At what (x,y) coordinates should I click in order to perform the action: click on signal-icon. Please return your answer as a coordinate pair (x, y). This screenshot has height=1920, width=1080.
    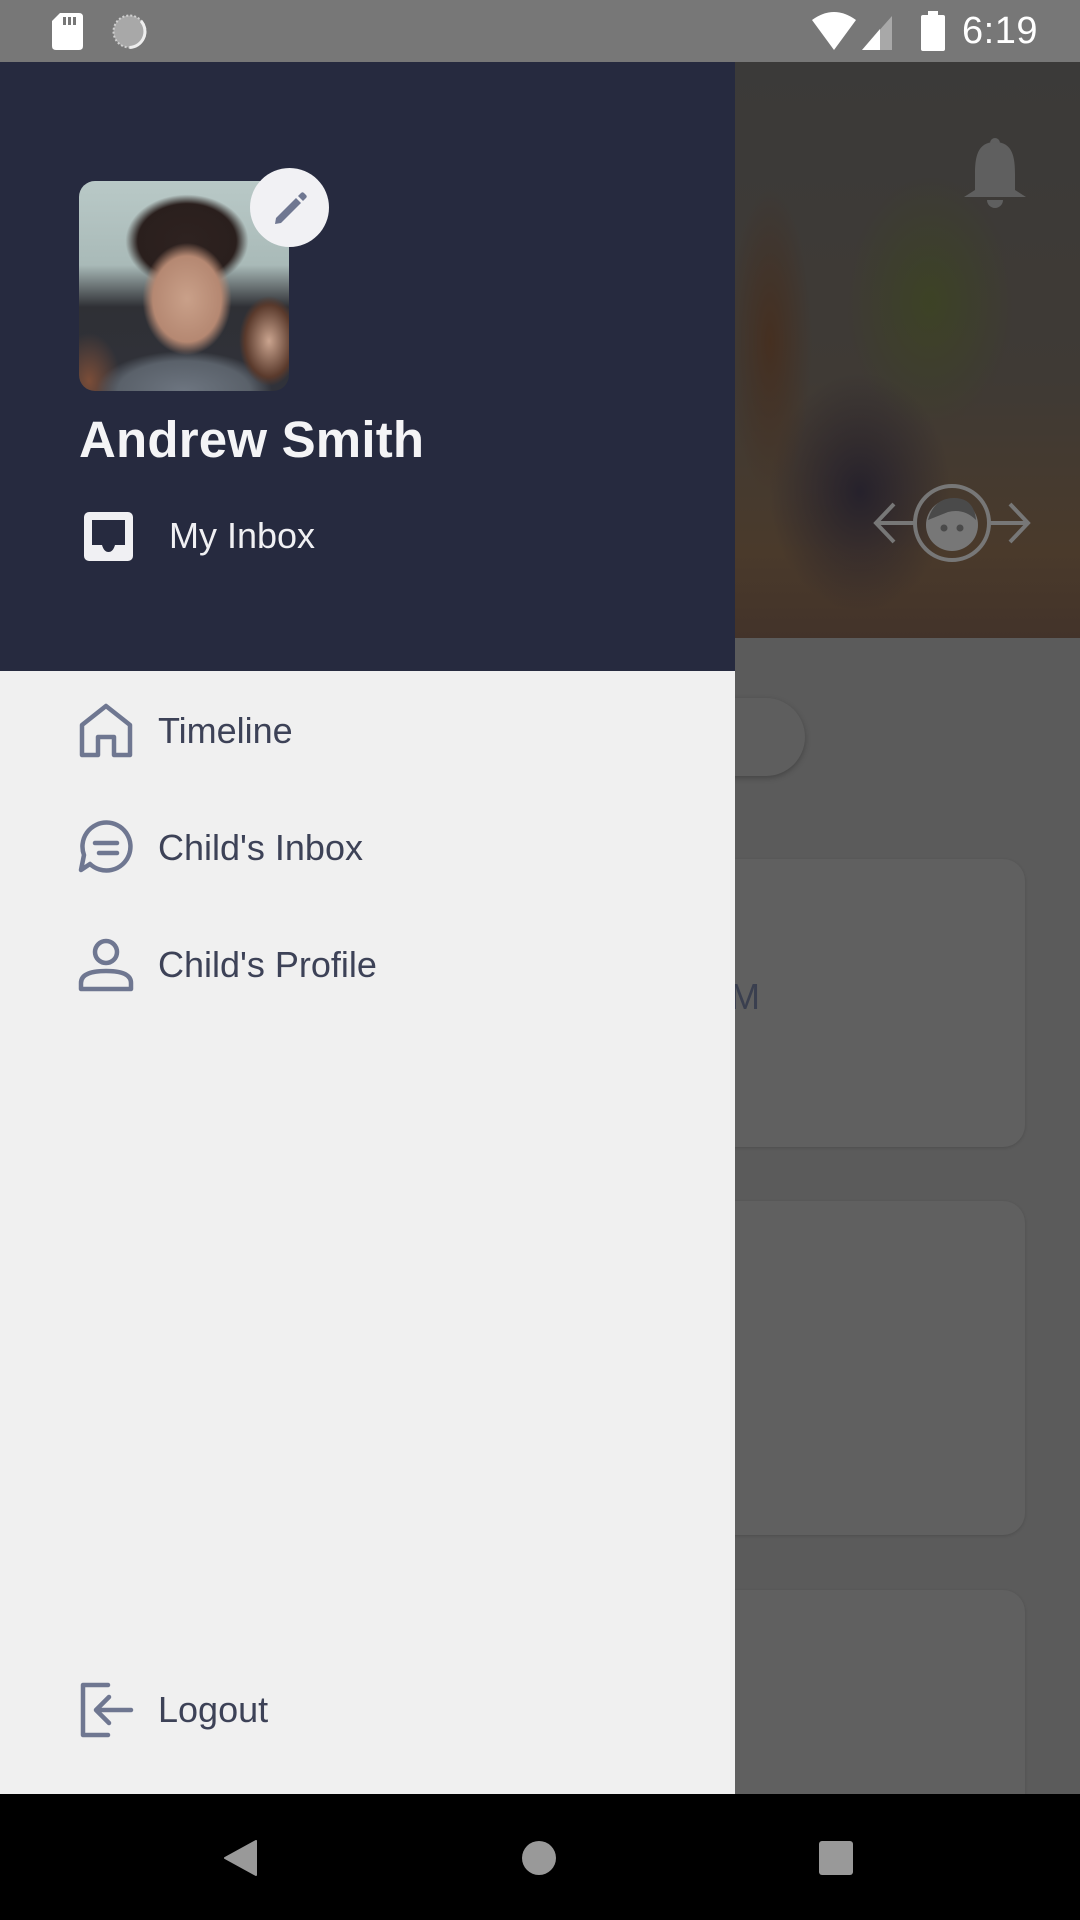
    Looking at the image, I should click on (877, 33).